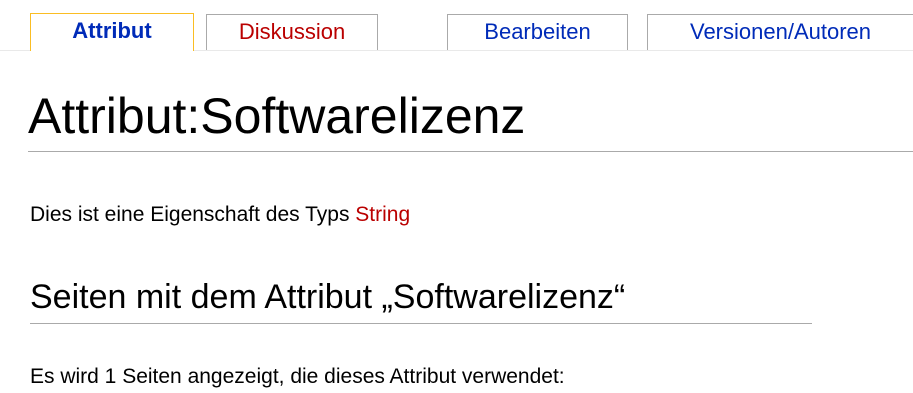 The image size is (913, 393). I want to click on tab-bearbeiten: Bearbeiten, so click(537, 32).